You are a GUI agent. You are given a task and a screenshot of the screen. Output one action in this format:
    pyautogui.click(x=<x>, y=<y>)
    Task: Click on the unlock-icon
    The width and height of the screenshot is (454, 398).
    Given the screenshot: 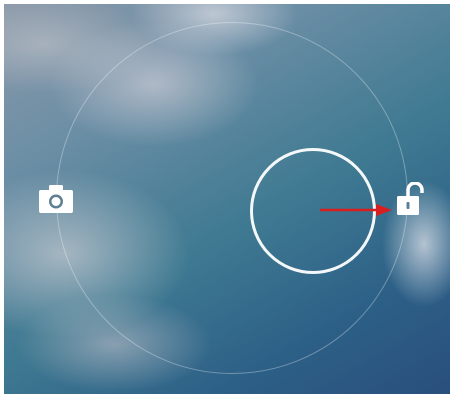 What is the action you would take?
    pyautogui.click(x=409, y=199)
    